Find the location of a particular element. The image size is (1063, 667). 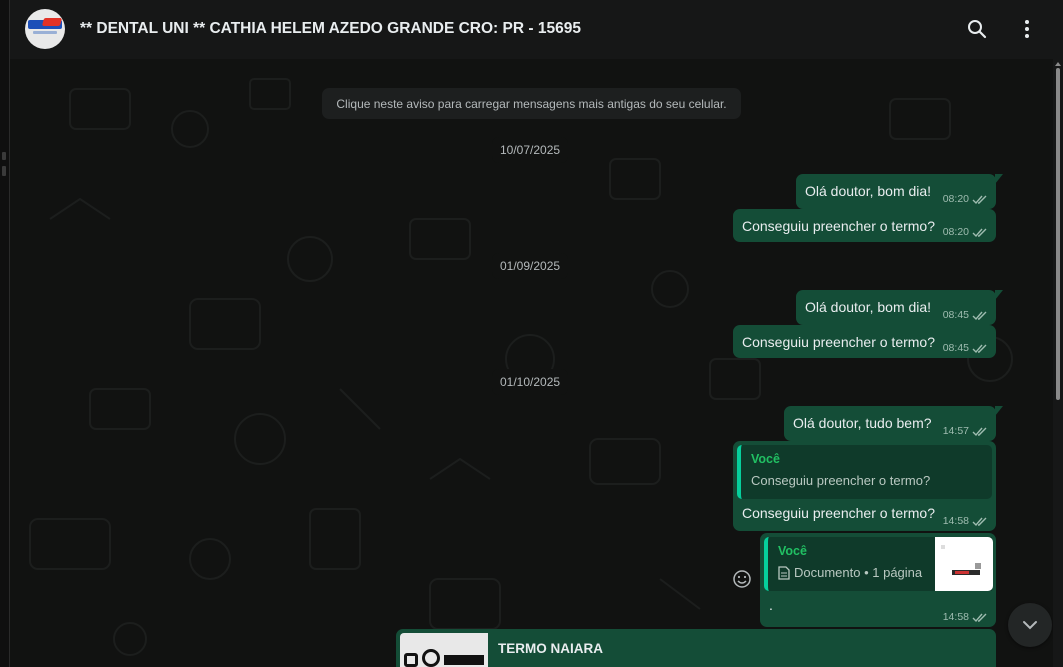

scroll-up-arrow-icon is located at coordinates (1058, 64).